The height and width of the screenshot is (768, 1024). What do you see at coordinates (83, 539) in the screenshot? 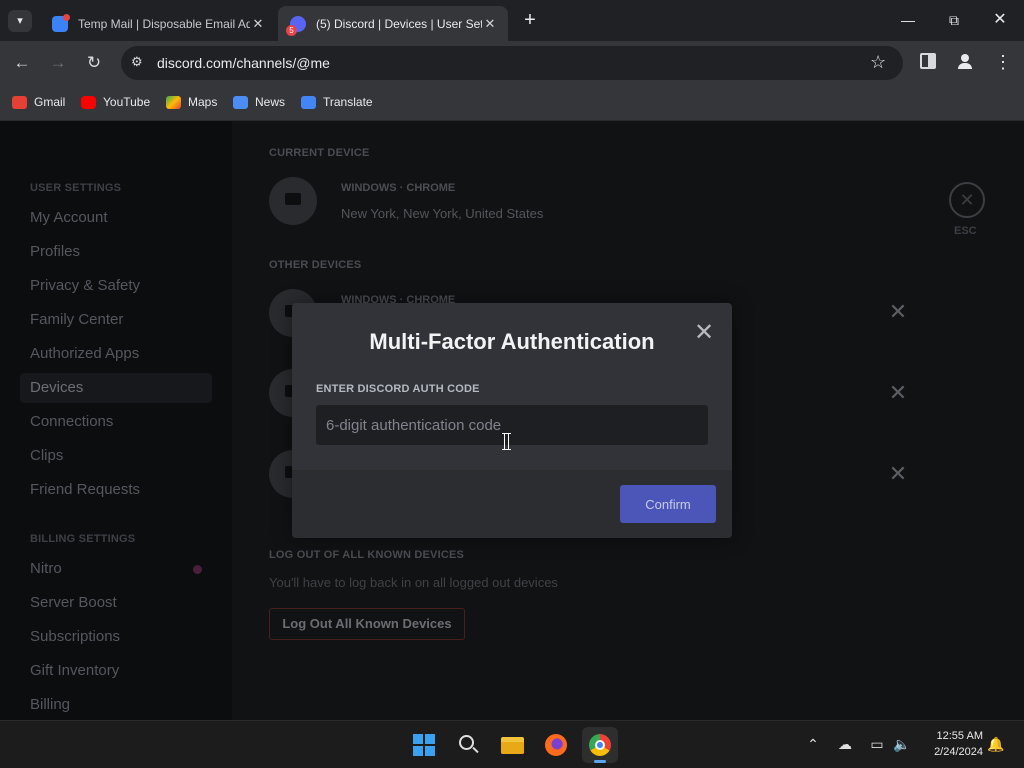
I see `billing-settings-header: BILLING SETTINGS` at bounding box center [83, 539].